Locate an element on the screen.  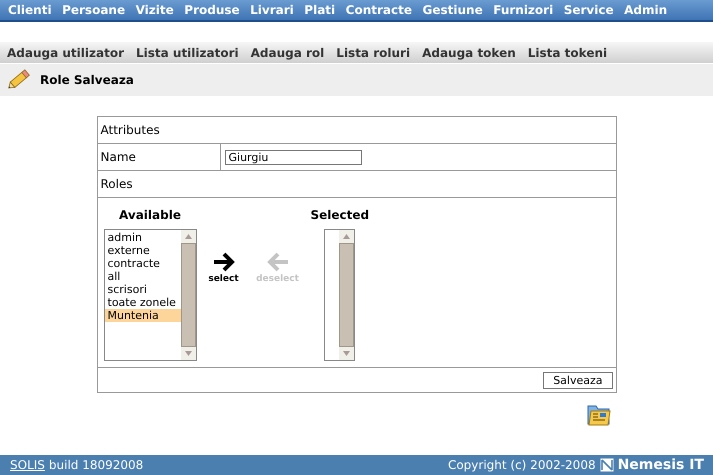
save-button: Salveaza is located at coordinates (577, 380).